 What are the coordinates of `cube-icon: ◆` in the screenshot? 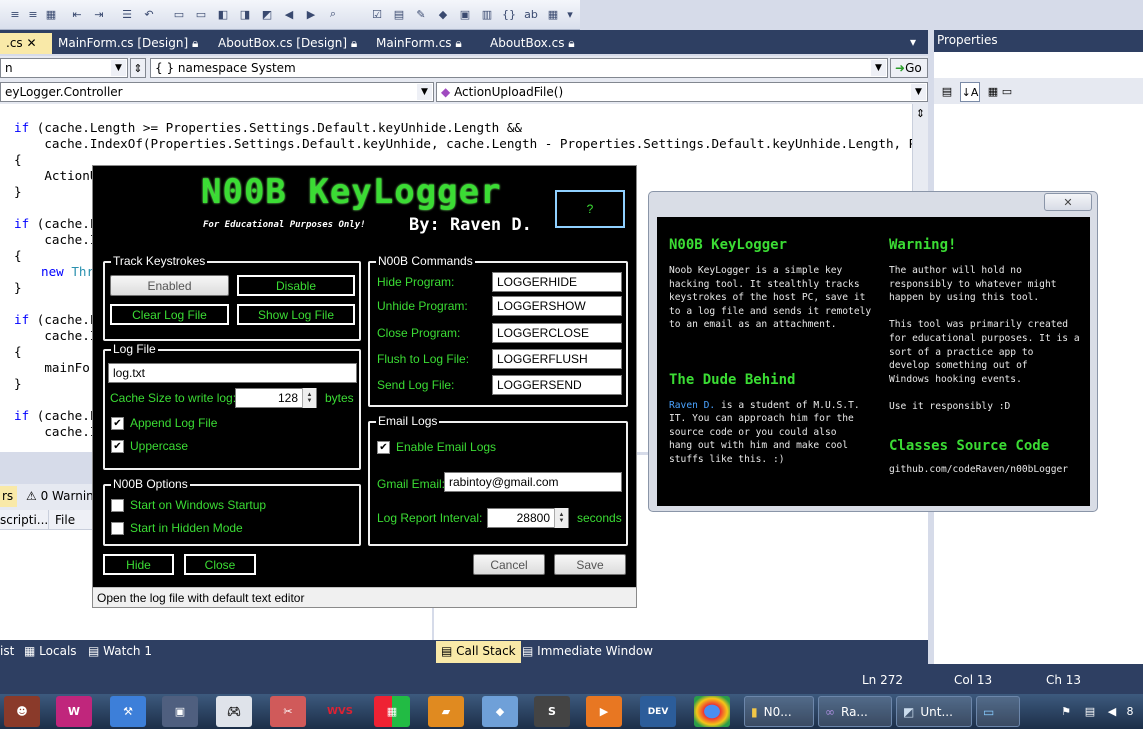 It's located at (500, 711).